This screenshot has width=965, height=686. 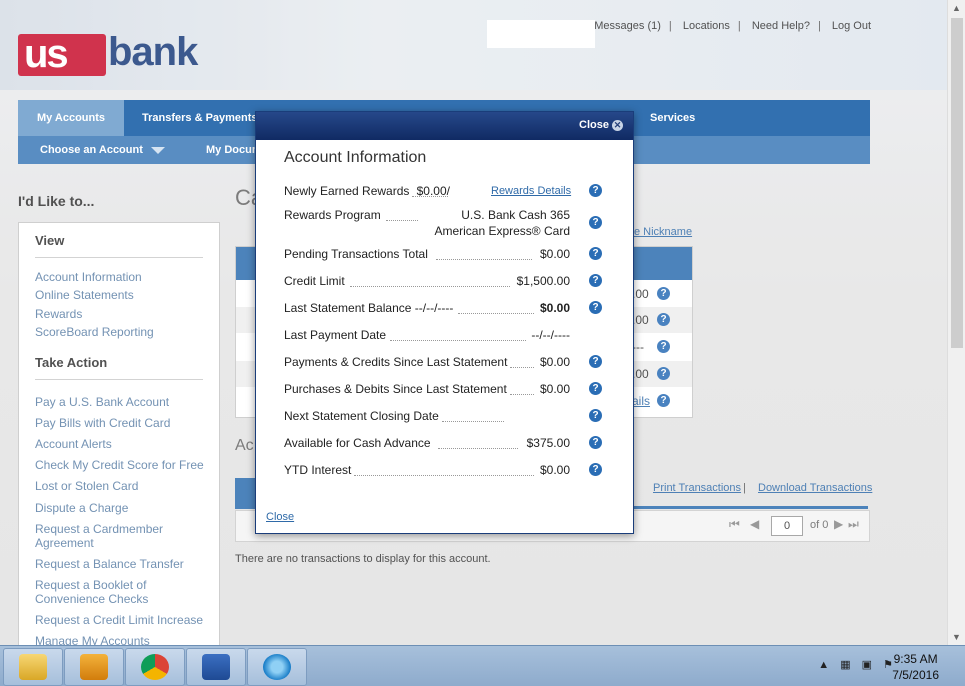 What do you see at coordinates (444, 126) in the screenshot?
I see `dialog-header: Close ✕` at bounding box center [444, 126].